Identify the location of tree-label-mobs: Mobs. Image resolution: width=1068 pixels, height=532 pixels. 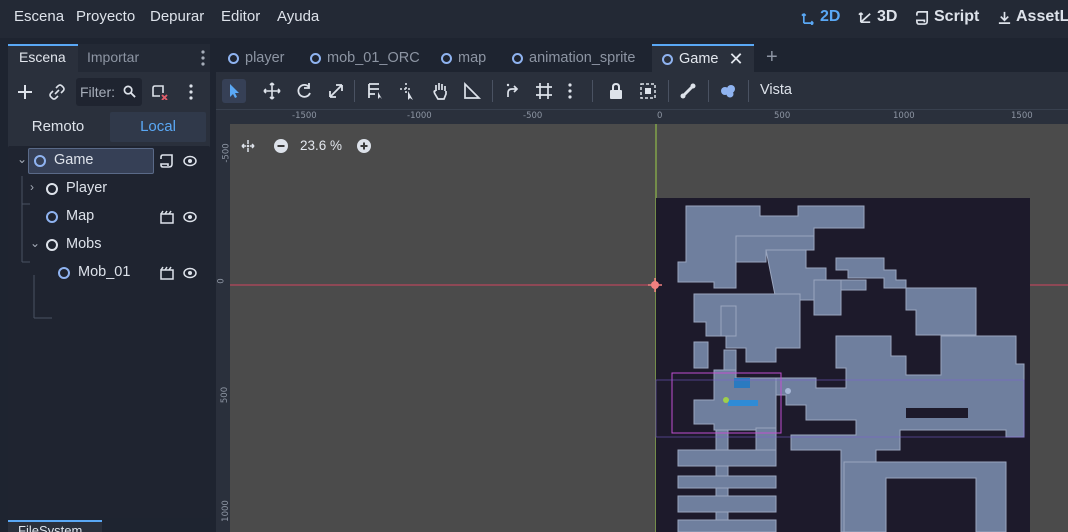
(84, 244).